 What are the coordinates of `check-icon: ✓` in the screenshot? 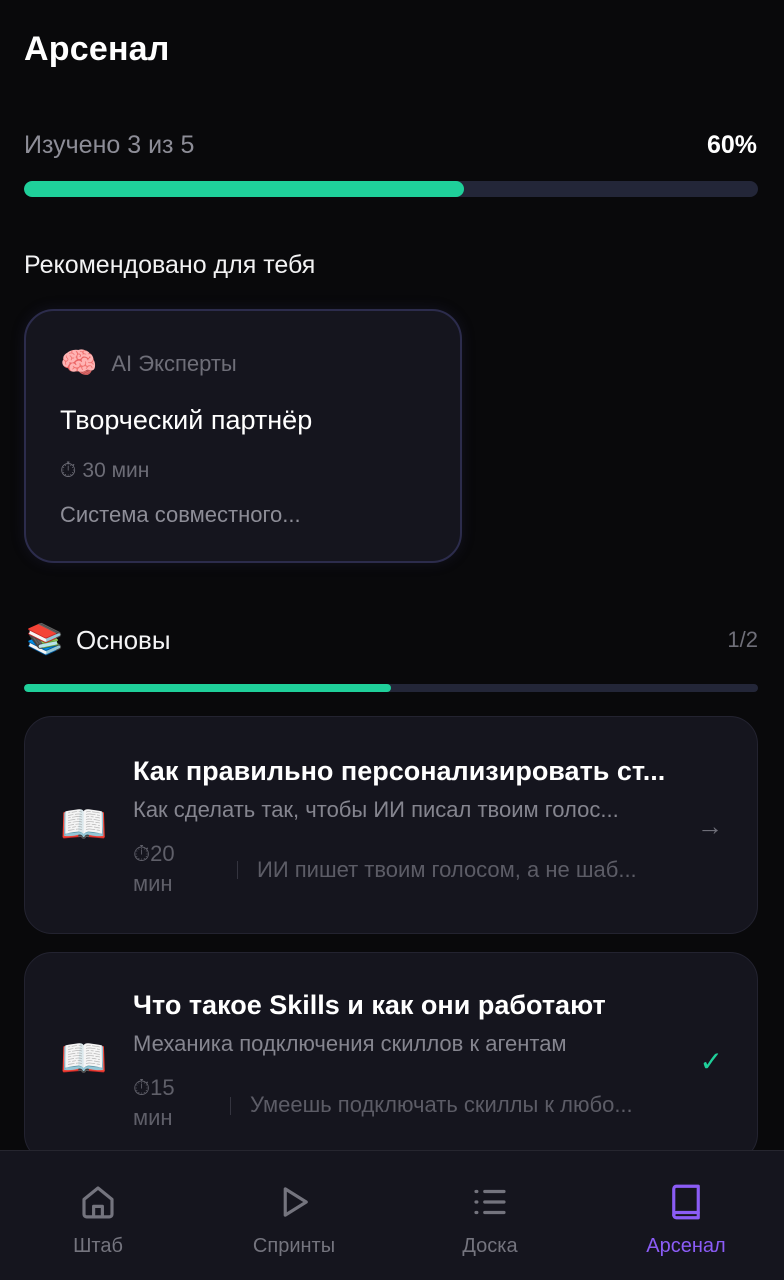 It's located at (711, 1061).